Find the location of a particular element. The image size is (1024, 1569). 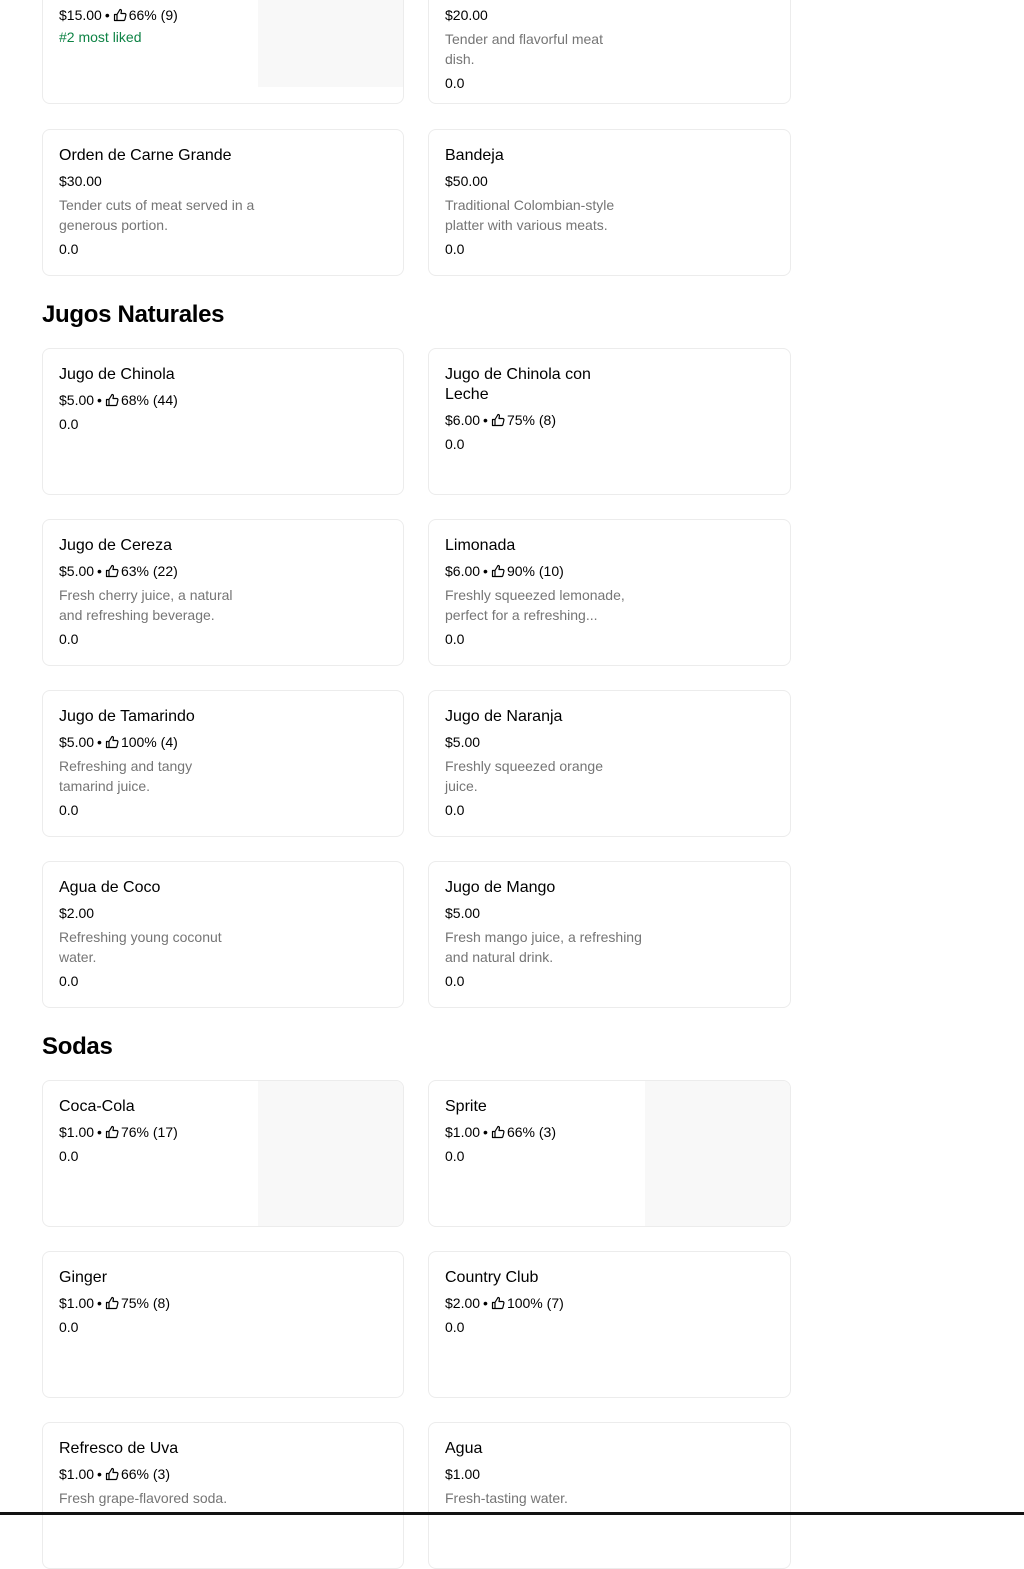

like-count: (10) is located at coordinates (551, 571).